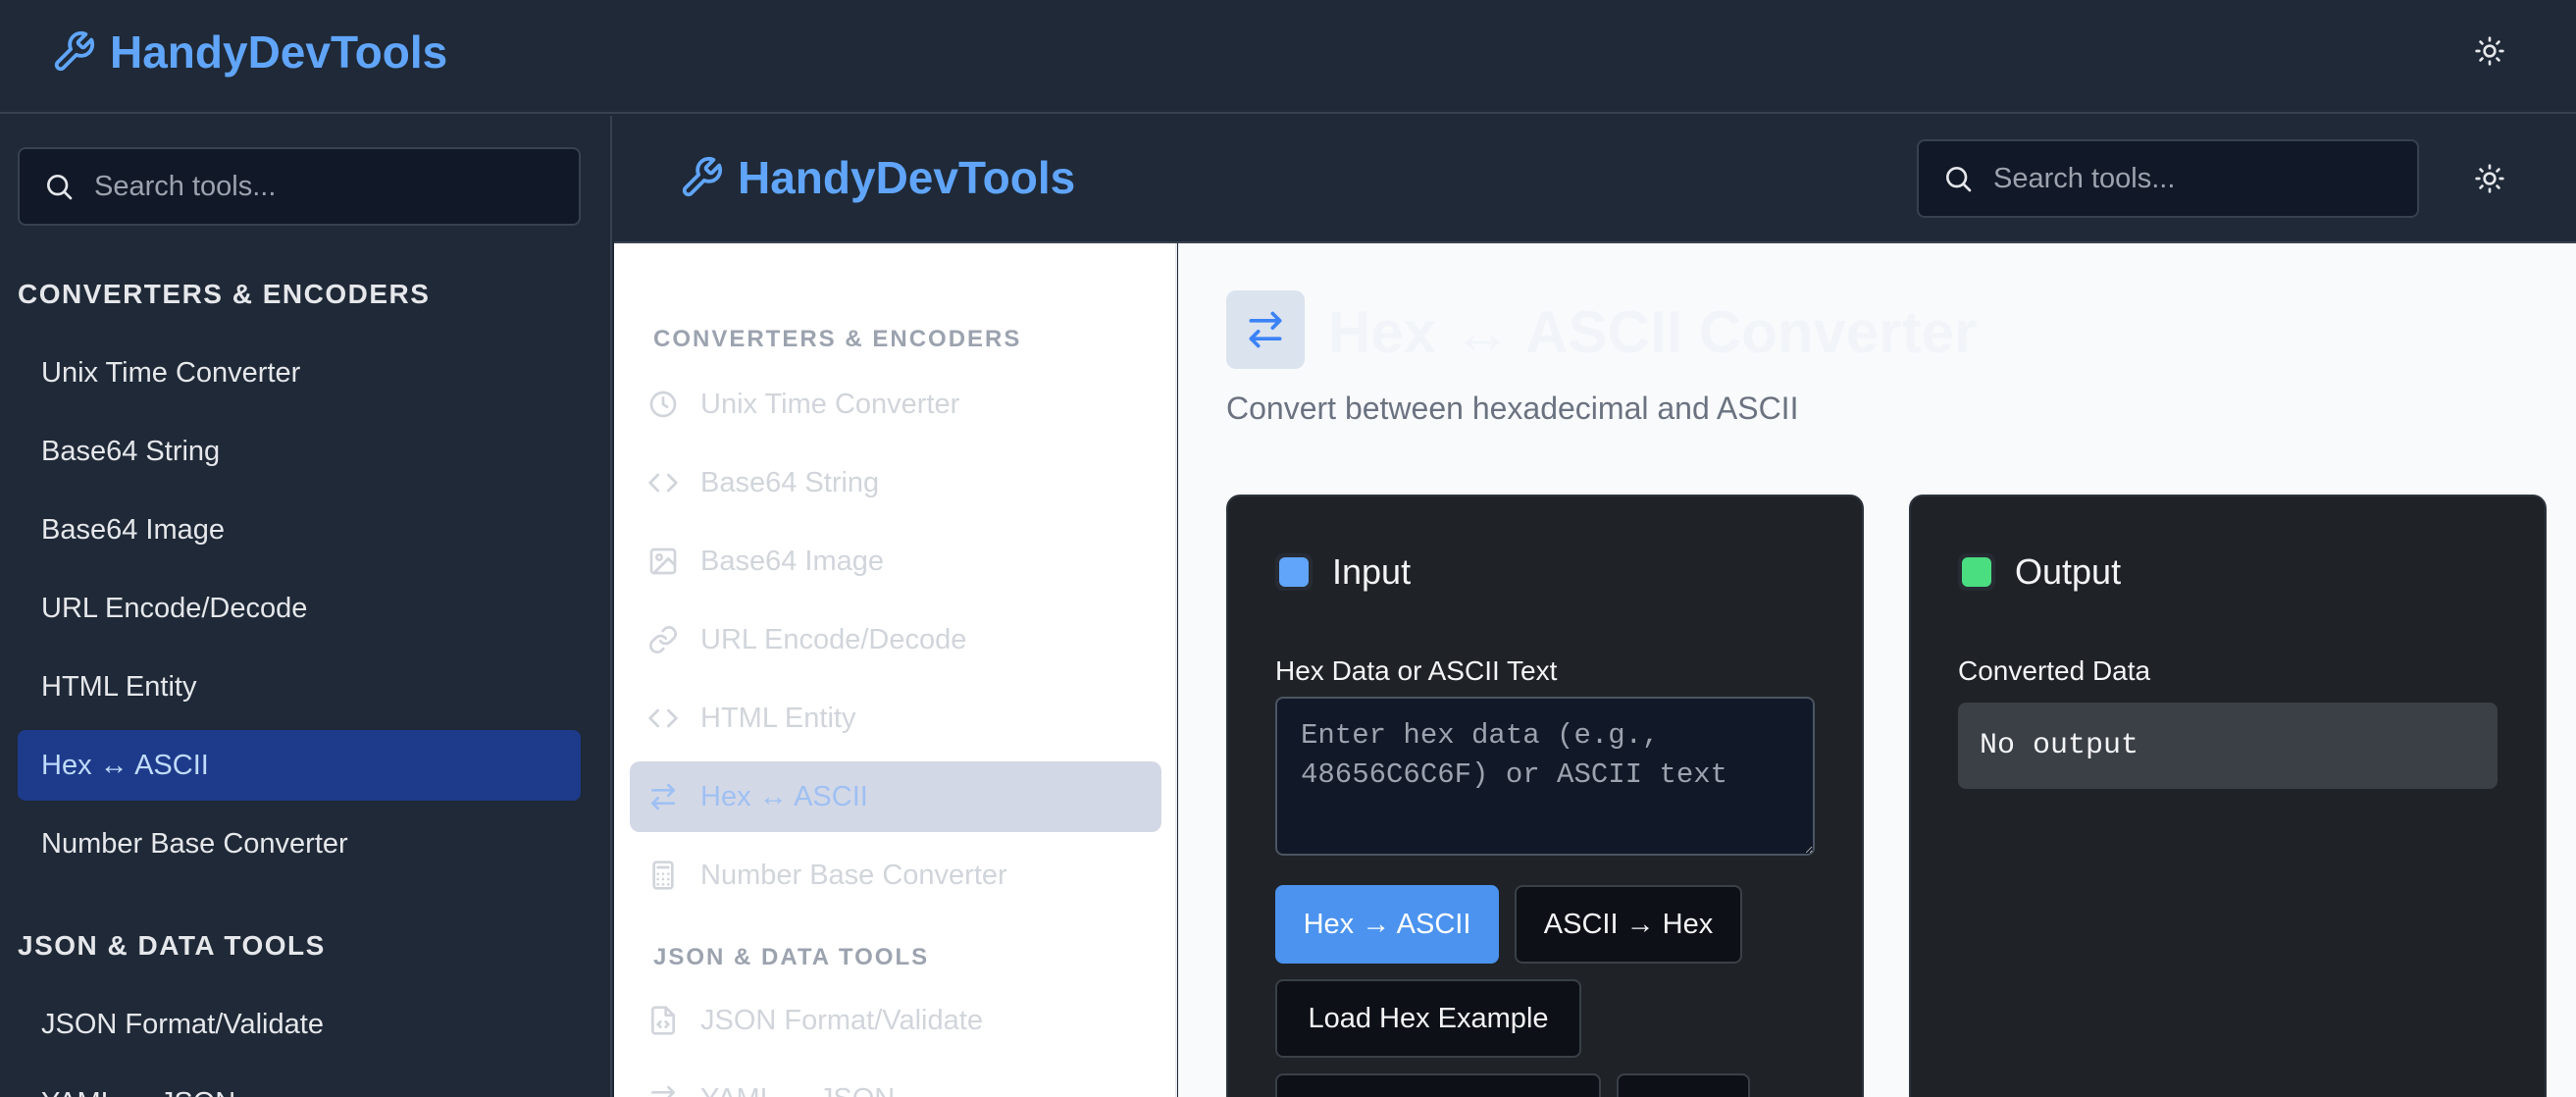  Describe the element at coordinates (663, 561) in the screenshot. I see `image-icon` at that location.